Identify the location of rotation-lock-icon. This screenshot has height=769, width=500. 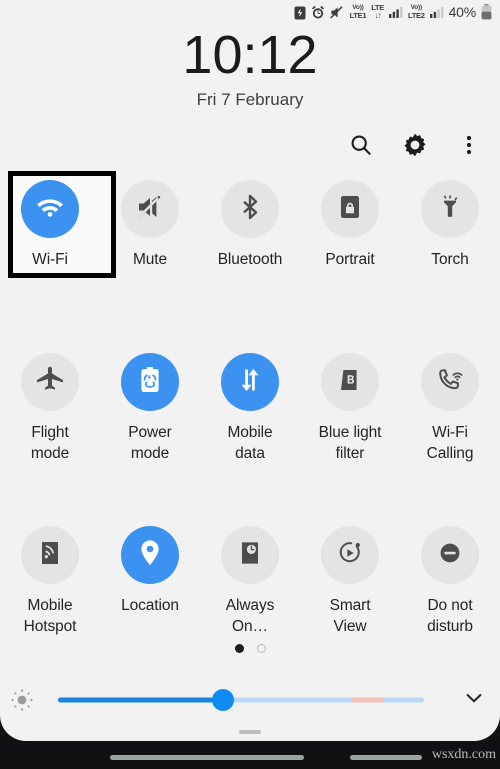
(350, 209).